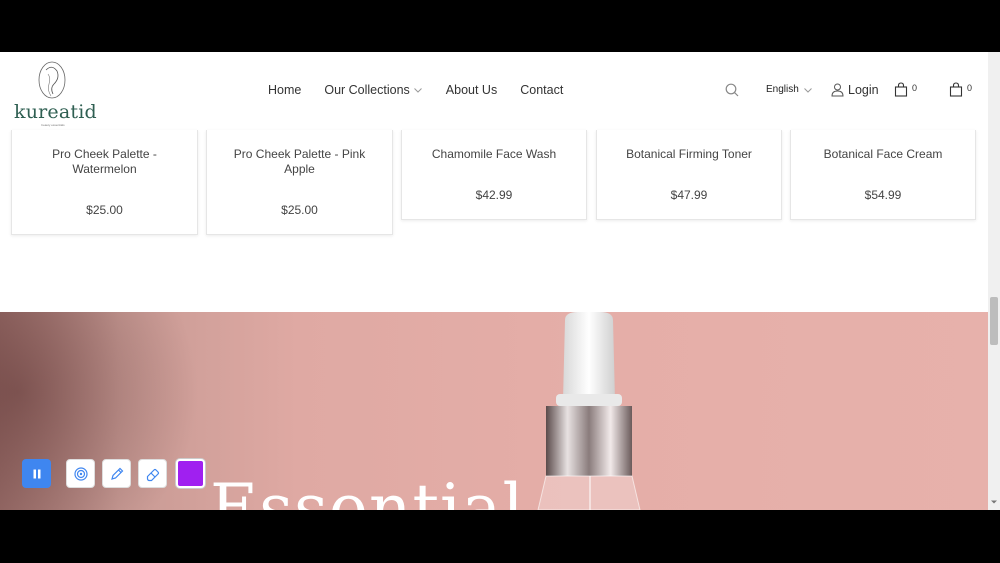 The height and width of the screenshot is (563, 1000). Describe the element at coordinates (299, 182) in the screenshot. I see `product-card: Pro Cheek Palette - Pink Apple $25.00` at that location.